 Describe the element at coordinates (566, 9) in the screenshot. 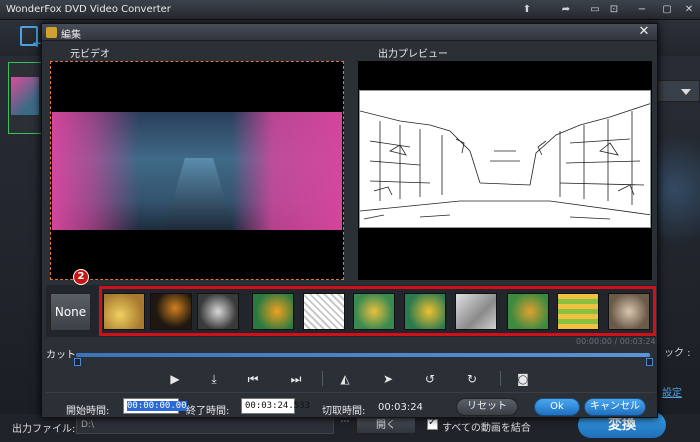

I see `share-icon: ➦` at that location.